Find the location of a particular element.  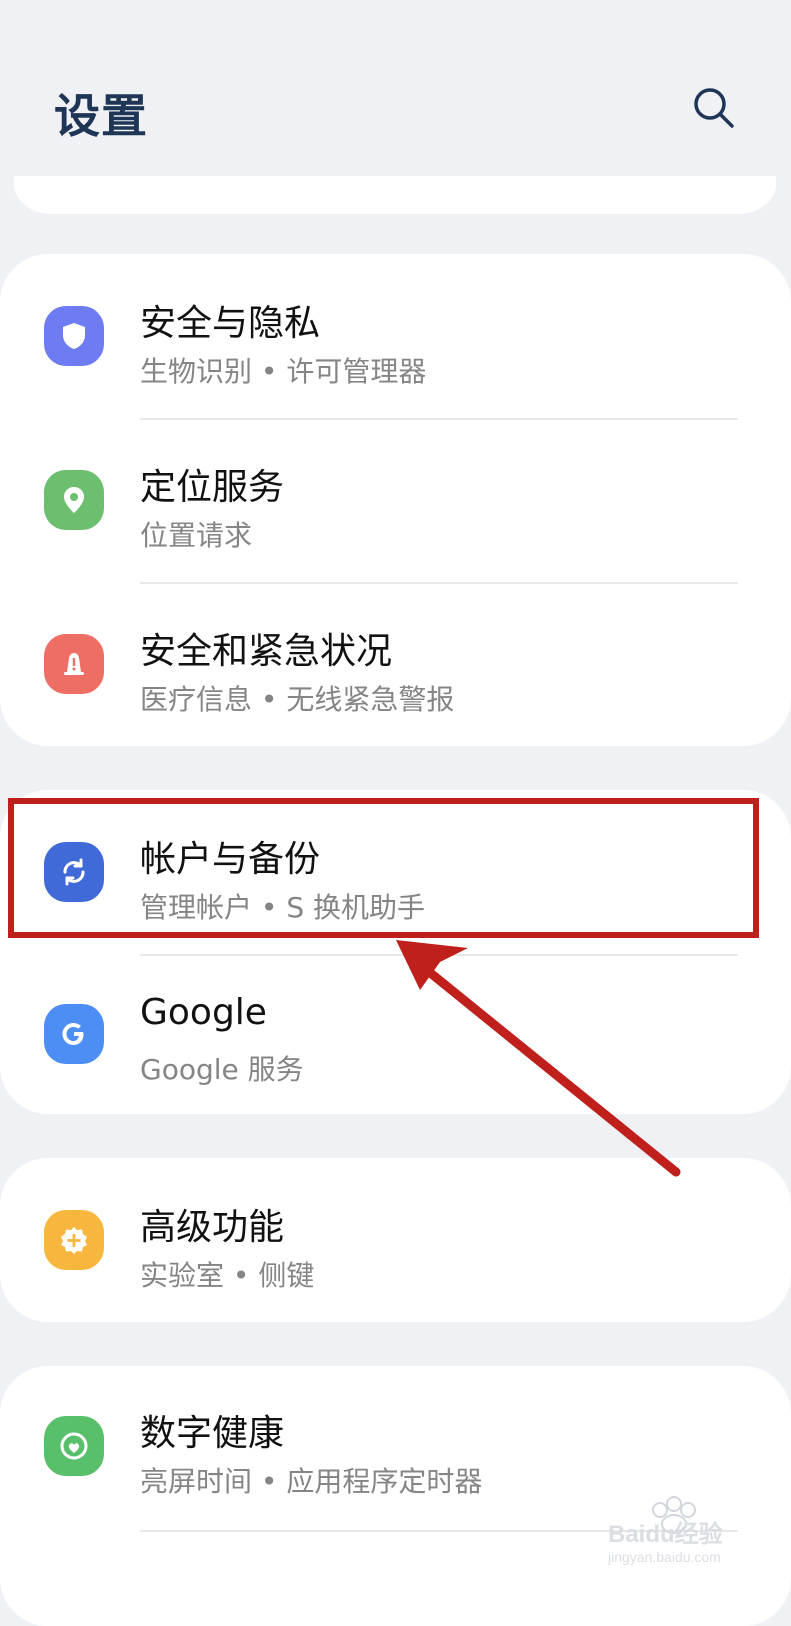

item-subtitle: 亮屏时间 • 应用程序定时器 is located at coordinates (311, 1481).